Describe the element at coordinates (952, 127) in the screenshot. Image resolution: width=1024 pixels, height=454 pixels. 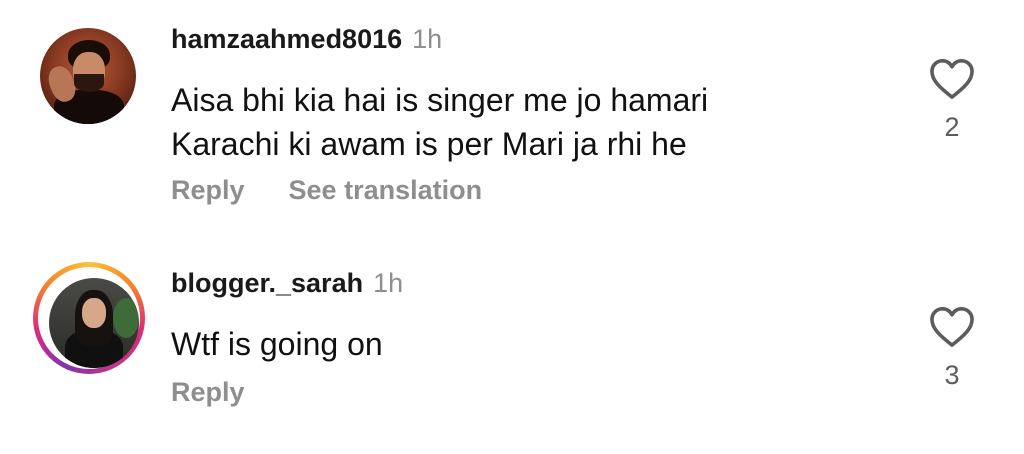
I see `like-count: 2` at that location.